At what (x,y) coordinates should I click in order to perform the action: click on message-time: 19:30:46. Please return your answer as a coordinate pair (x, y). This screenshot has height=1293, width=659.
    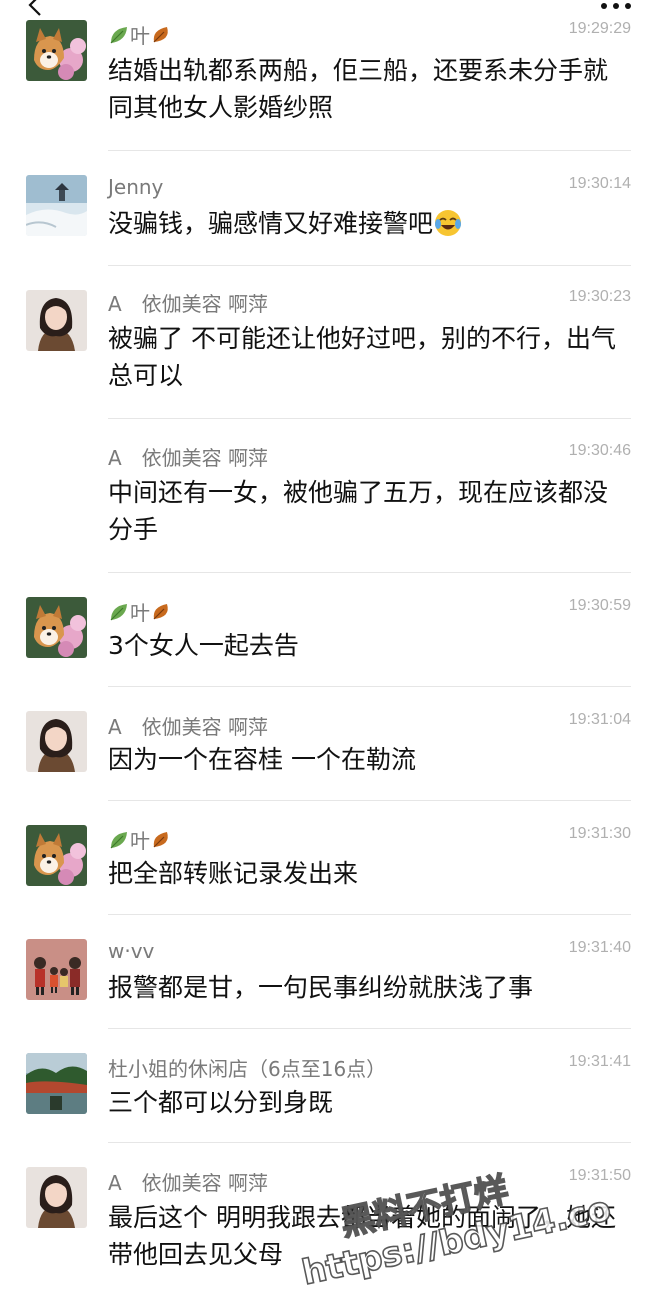
    Looking at the image, I should click on (599, 450).